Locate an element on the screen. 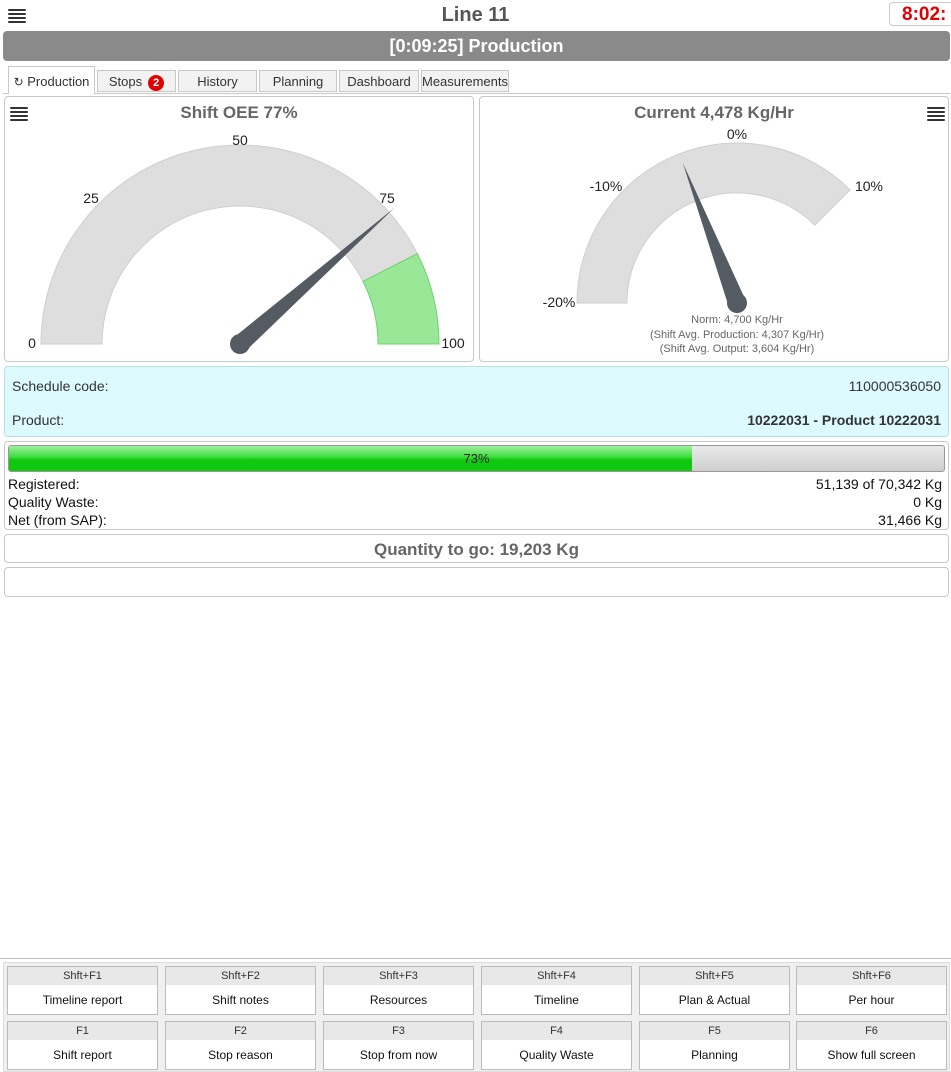 Image resolution: width=951 pixels, height=1072 pixels. fkey-shortcut: F1 is located at coordinates (82, 1031).